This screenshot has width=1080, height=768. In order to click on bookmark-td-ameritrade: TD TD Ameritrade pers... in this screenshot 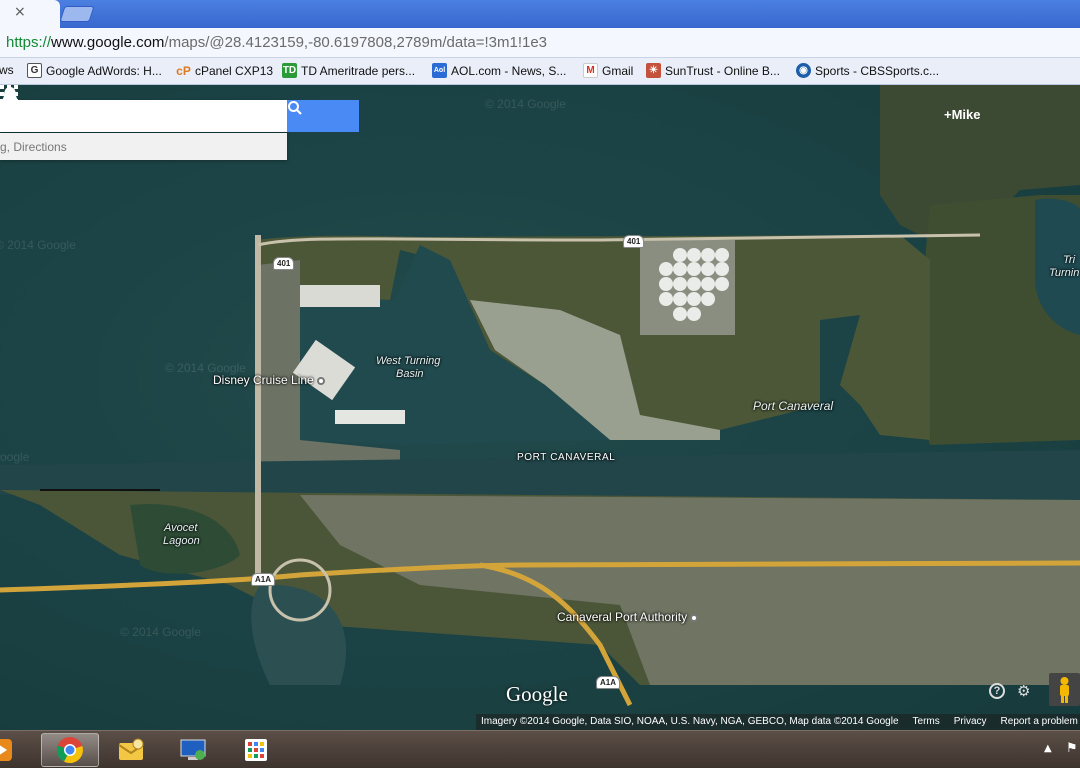, I will do `click(348, 70)`.